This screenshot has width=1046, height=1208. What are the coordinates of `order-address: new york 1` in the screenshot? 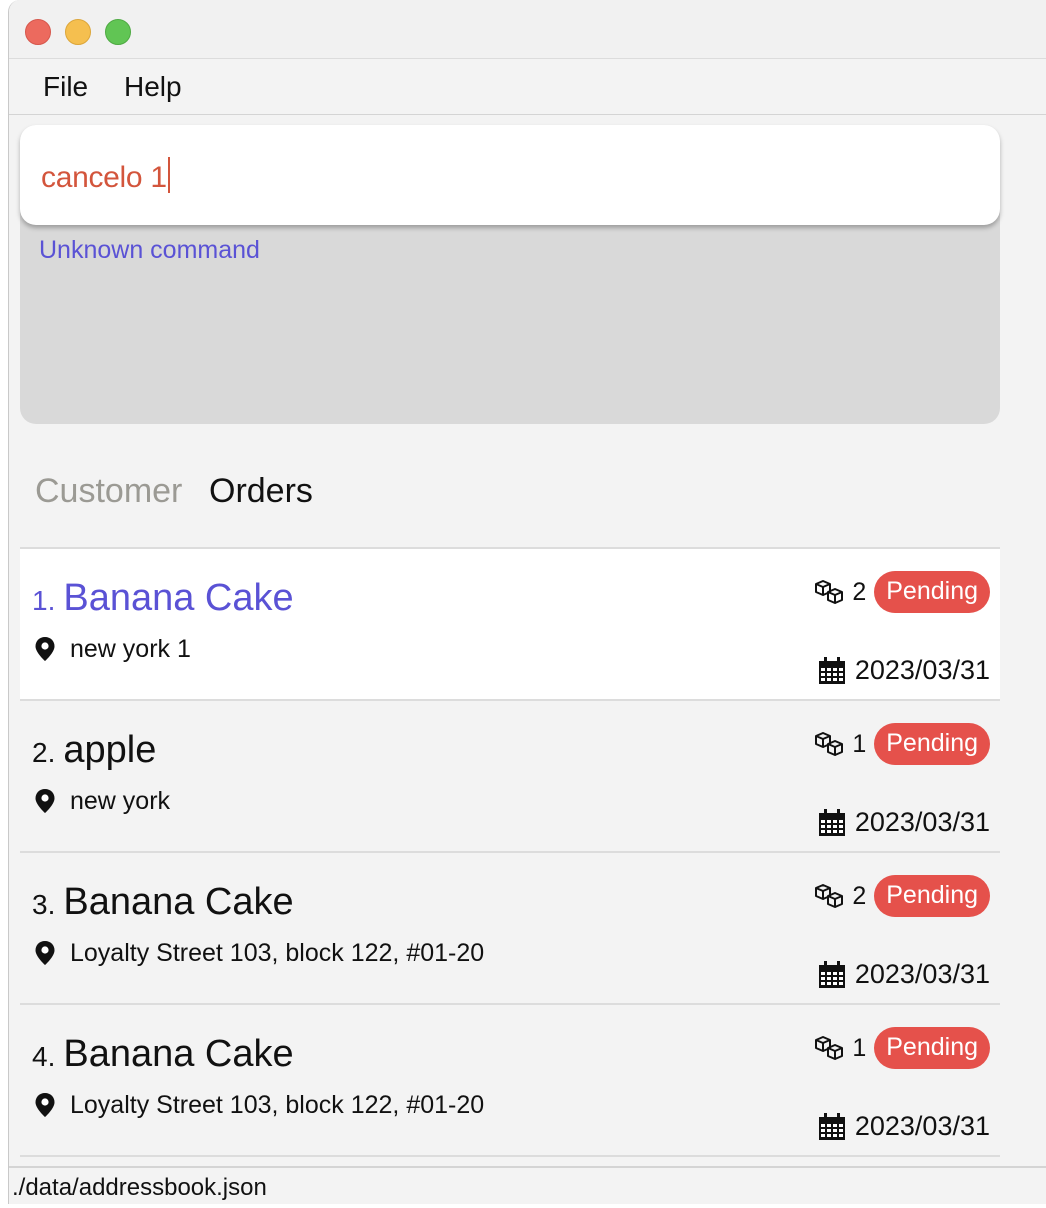 It's located at (130, 649).